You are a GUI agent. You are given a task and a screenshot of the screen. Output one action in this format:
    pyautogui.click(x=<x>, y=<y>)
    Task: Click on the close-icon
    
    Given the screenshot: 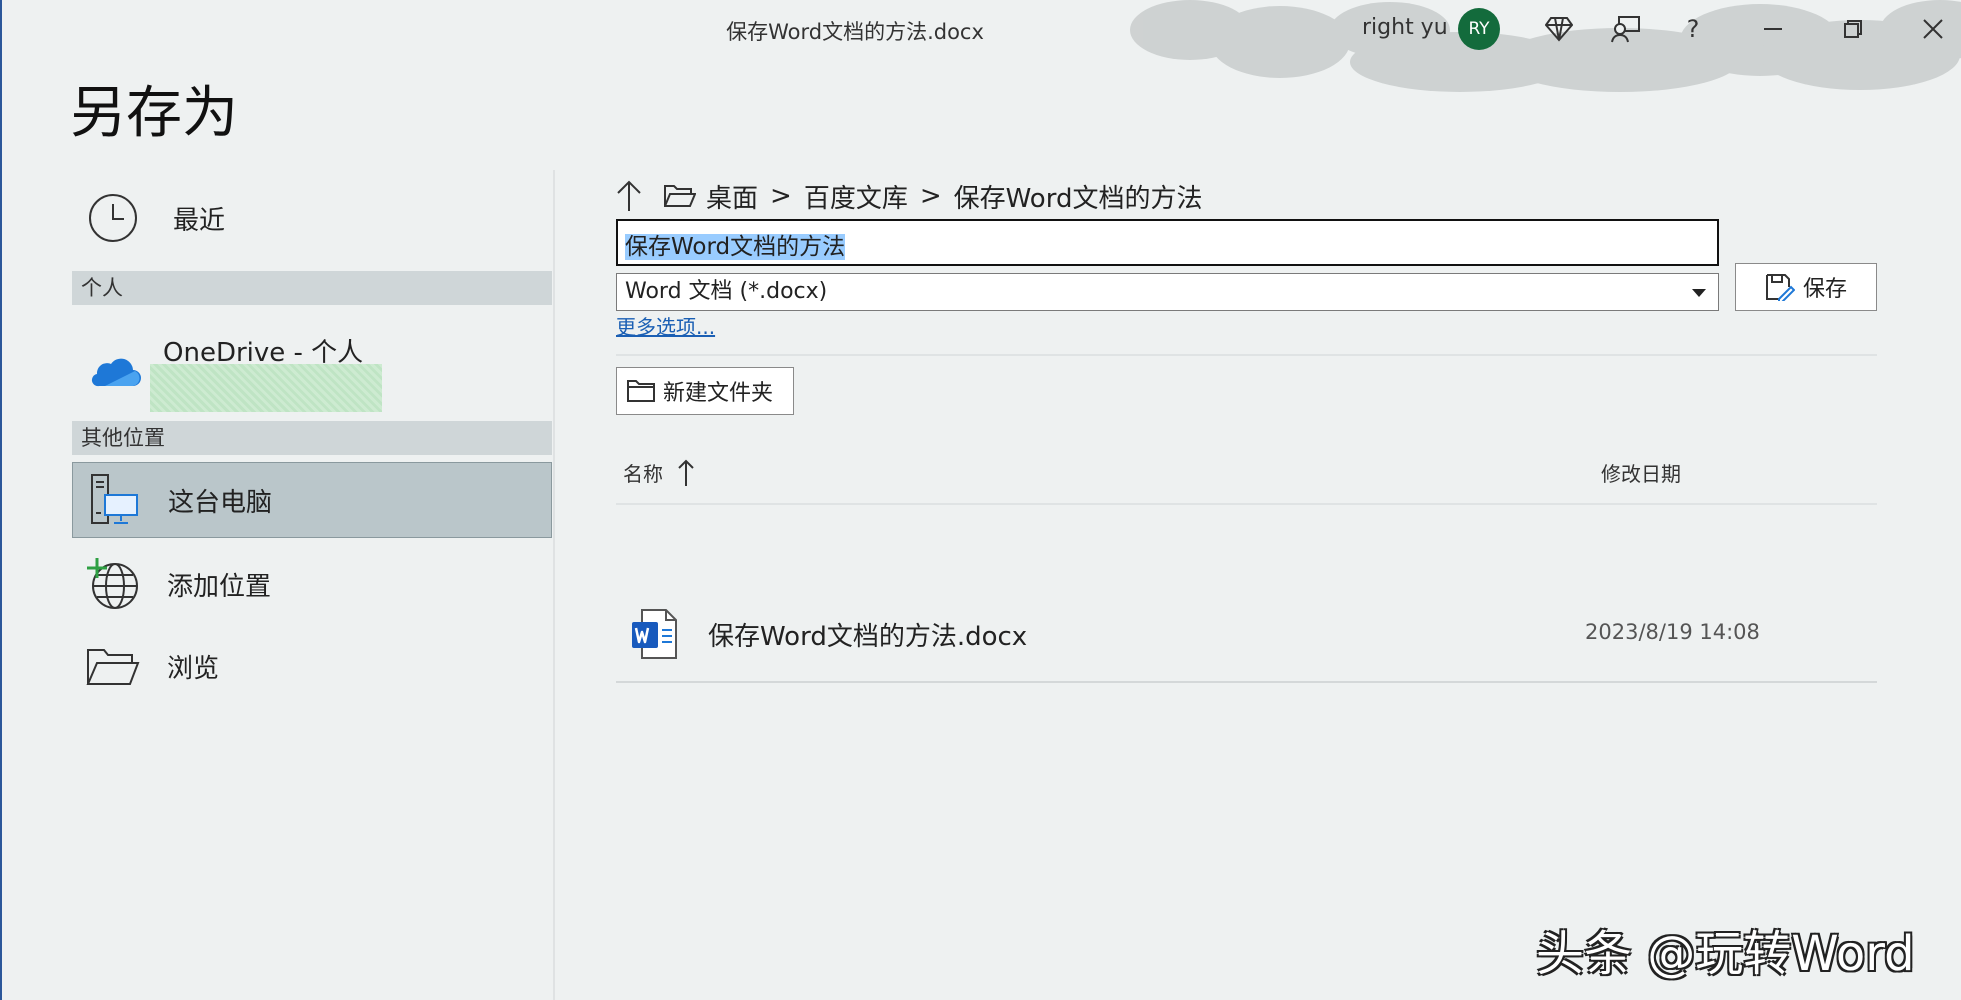 What is the action you would take?
    pyautogui.click(x=1933, y=29)
    